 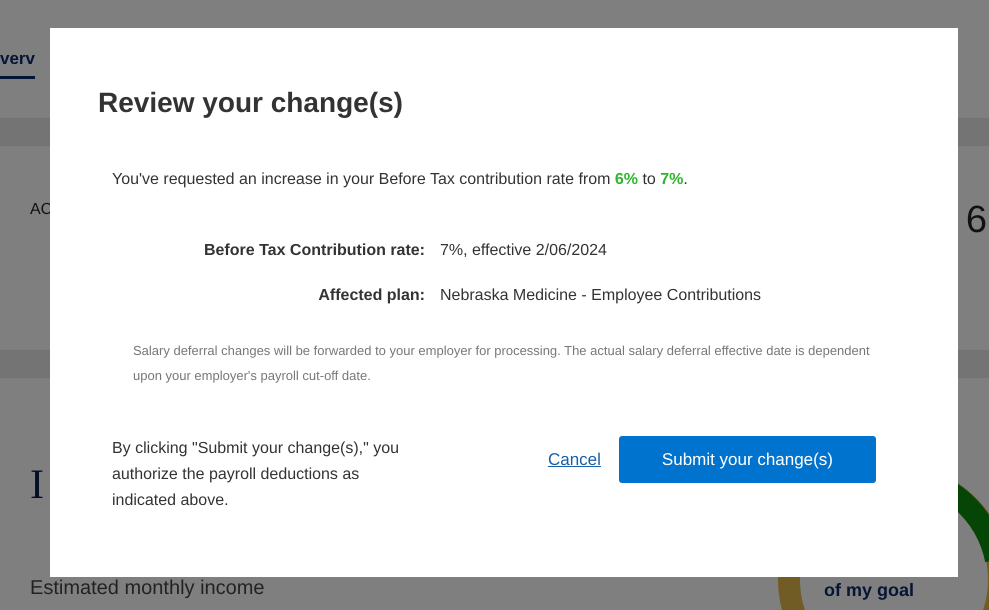 What do you see at coordinates (37, 485) in the screenshot?
I see `income-heading: I` at bounding box center [37, 485].